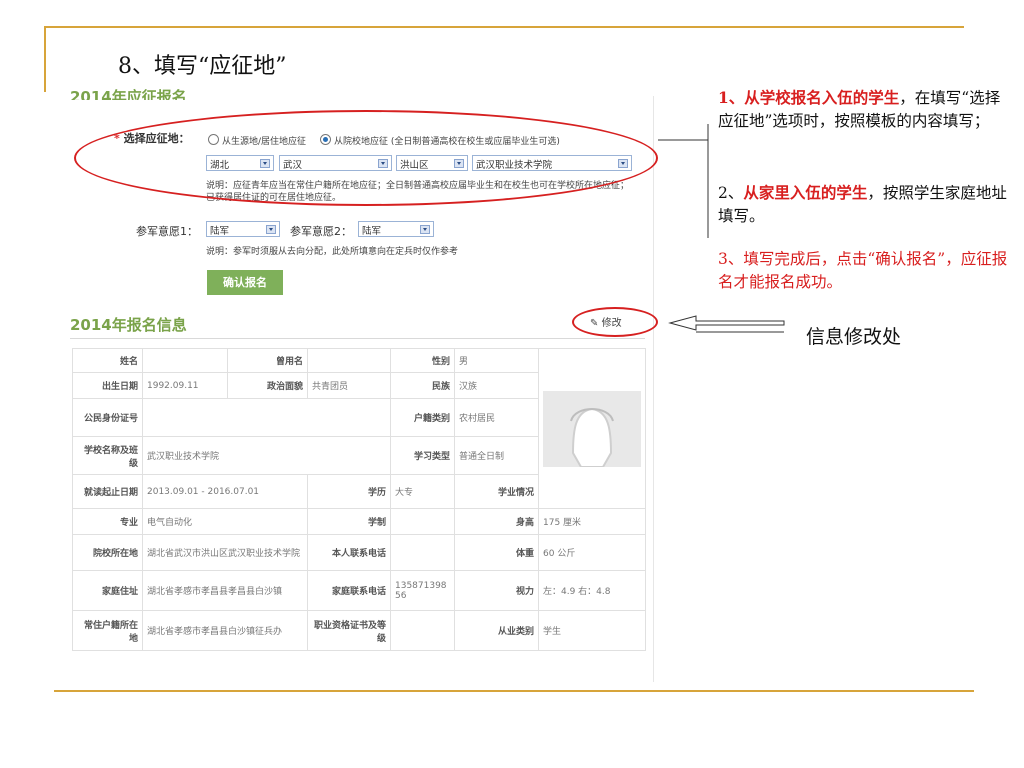  What do you see at coordinates (514, 691) in the screenshot?
I see `bottom-divider` at bounding box center [514, 691].